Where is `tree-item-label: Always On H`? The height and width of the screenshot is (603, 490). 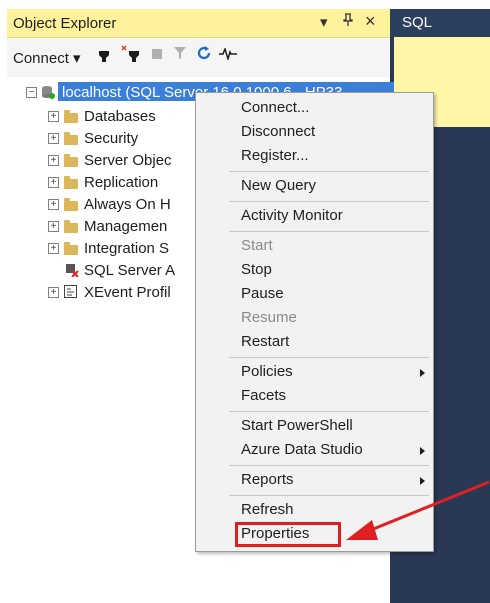 tree-item-label: Always On H is located at coordinates (127, 204).